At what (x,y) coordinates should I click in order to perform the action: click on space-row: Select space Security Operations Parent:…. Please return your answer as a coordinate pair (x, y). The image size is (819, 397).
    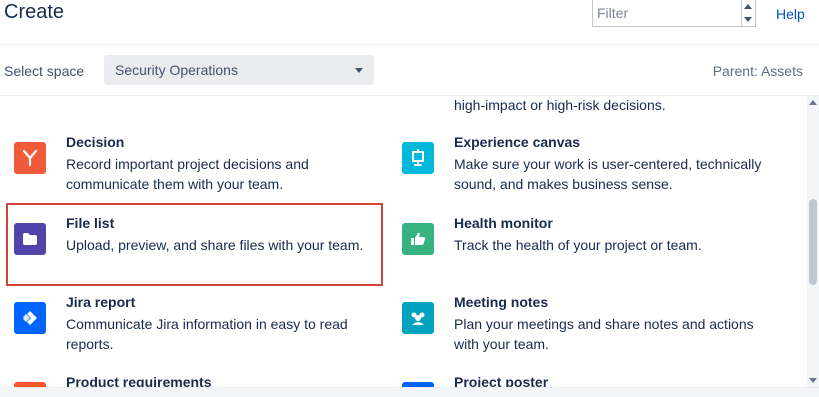
    Looking at the image, I should click on (409, 70).